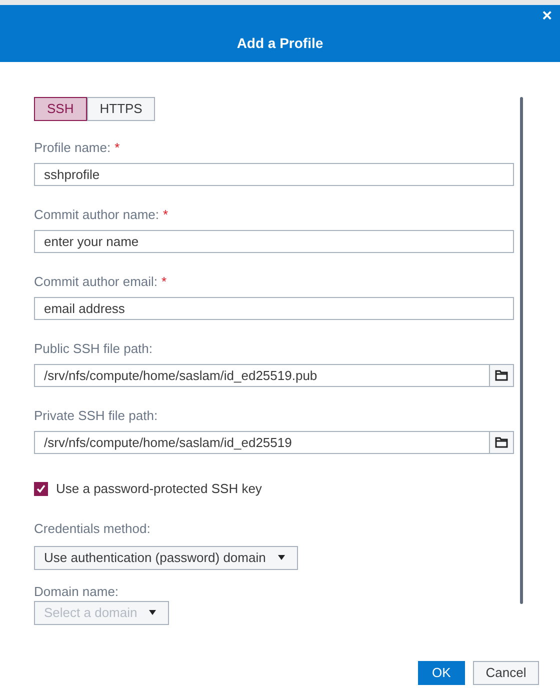 The height and width of the screenshot is (700, 560). I want to click on dropdown: Use authentication (password) domain, so click(166, 558).